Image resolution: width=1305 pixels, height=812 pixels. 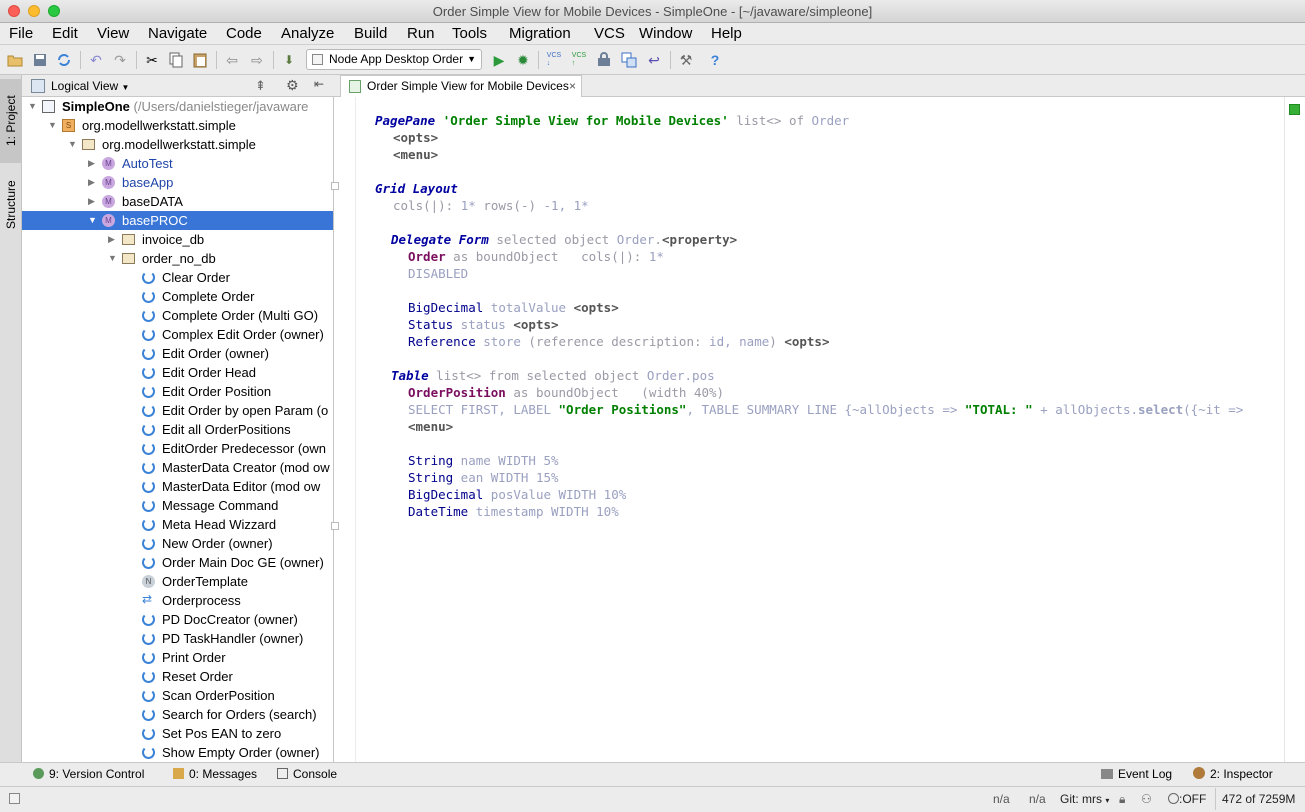 What do you see at coordinates (715, 60) in the screenshot?
I see `help-icon: ?` at bounding box center [715, 60].